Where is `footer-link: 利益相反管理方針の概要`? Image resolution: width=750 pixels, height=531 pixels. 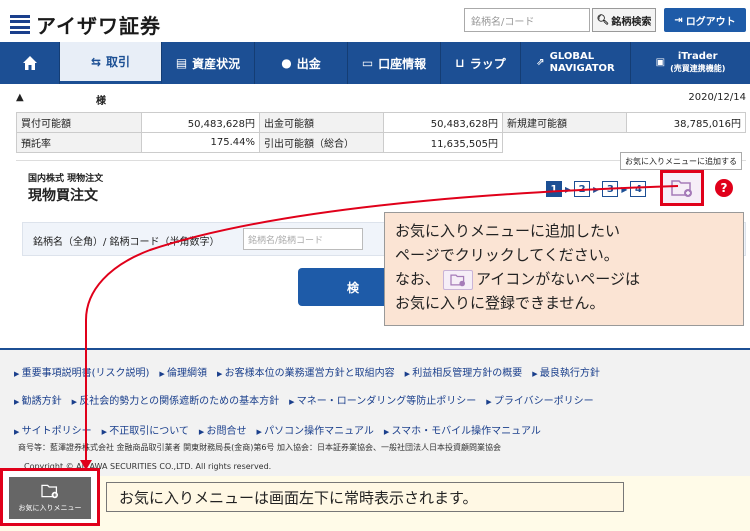
footer-link: 利益相反管理方針の概要 is located at coordinates (463, 371).